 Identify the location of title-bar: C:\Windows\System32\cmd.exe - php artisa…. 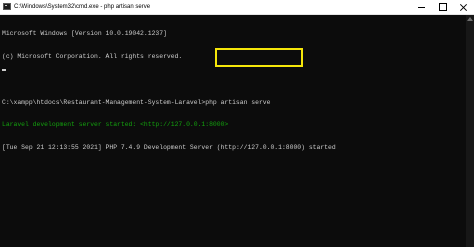
(237, 7).